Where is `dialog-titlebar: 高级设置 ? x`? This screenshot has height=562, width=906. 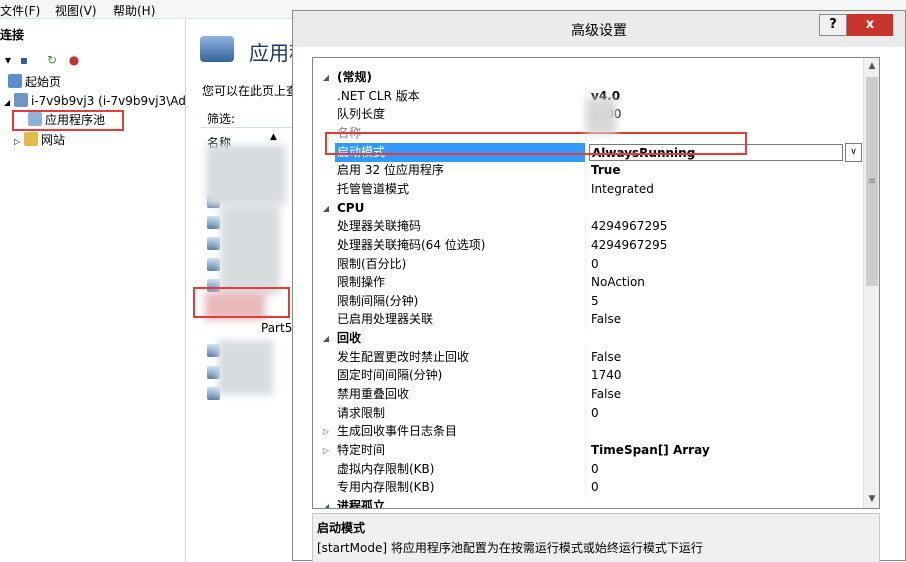 dialog-titlebar: 高级设置 ? x is located at coordinates (599, 29).